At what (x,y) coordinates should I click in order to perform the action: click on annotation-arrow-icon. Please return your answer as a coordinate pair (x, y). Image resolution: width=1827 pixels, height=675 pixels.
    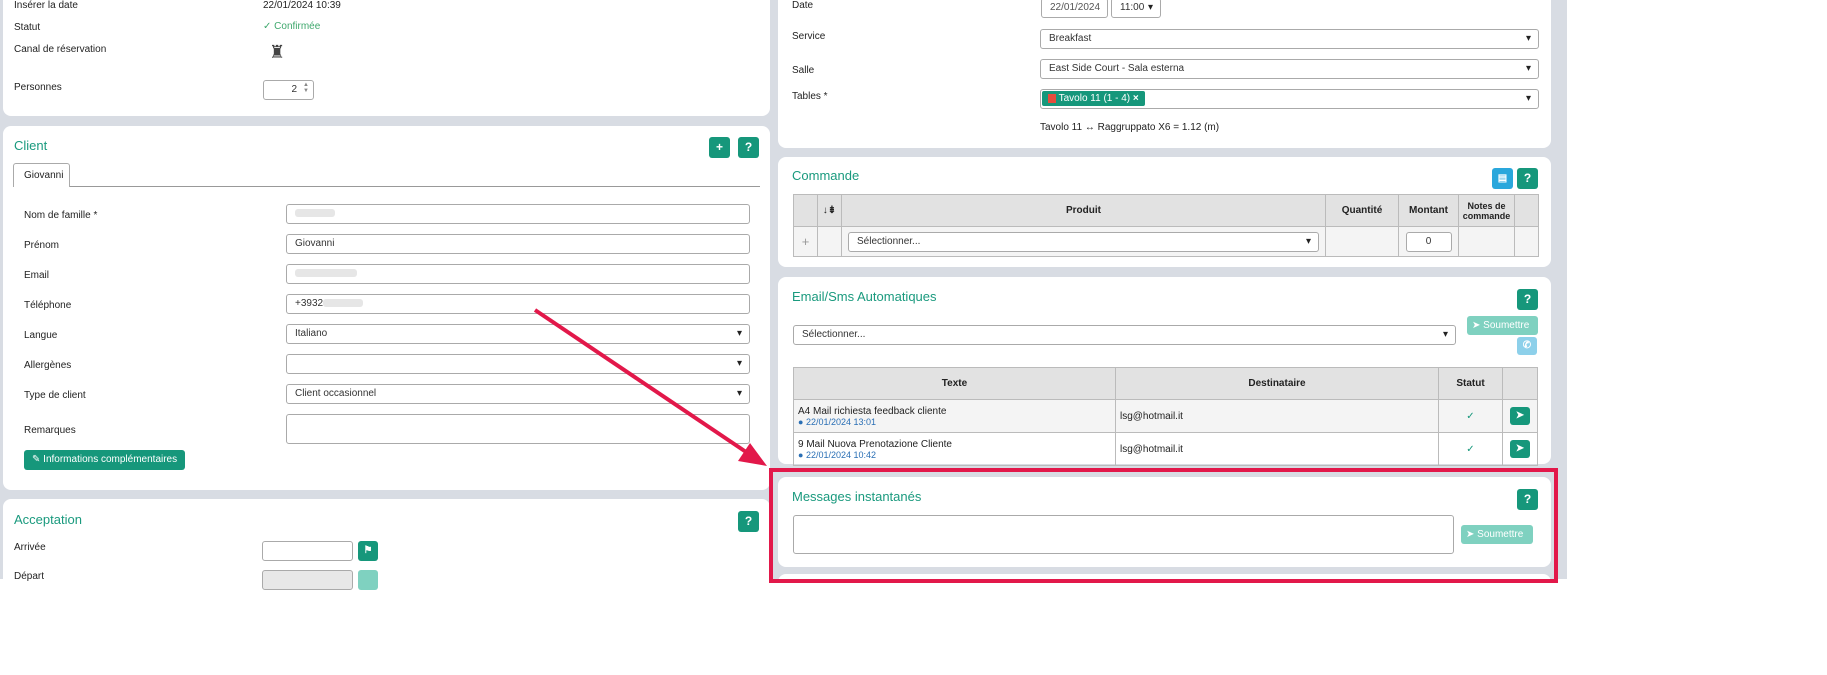
    Looking at the image, I should click on (650, 387).